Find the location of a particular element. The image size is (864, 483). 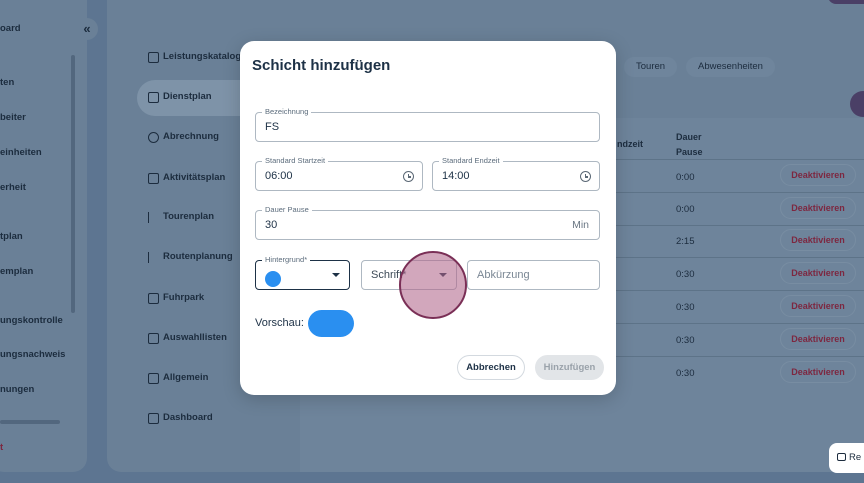

sidebar-item-einsatzplan: tplan is located at coordinates (11, 236).